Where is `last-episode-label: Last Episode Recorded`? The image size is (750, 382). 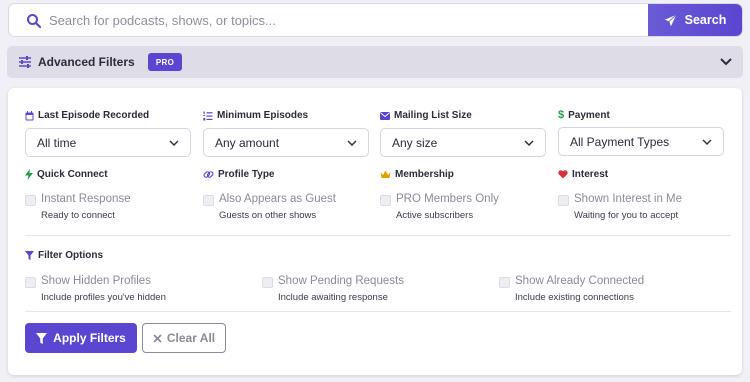 last-episode-label: Last Episode Recorded is located at coordinates (87, 115).